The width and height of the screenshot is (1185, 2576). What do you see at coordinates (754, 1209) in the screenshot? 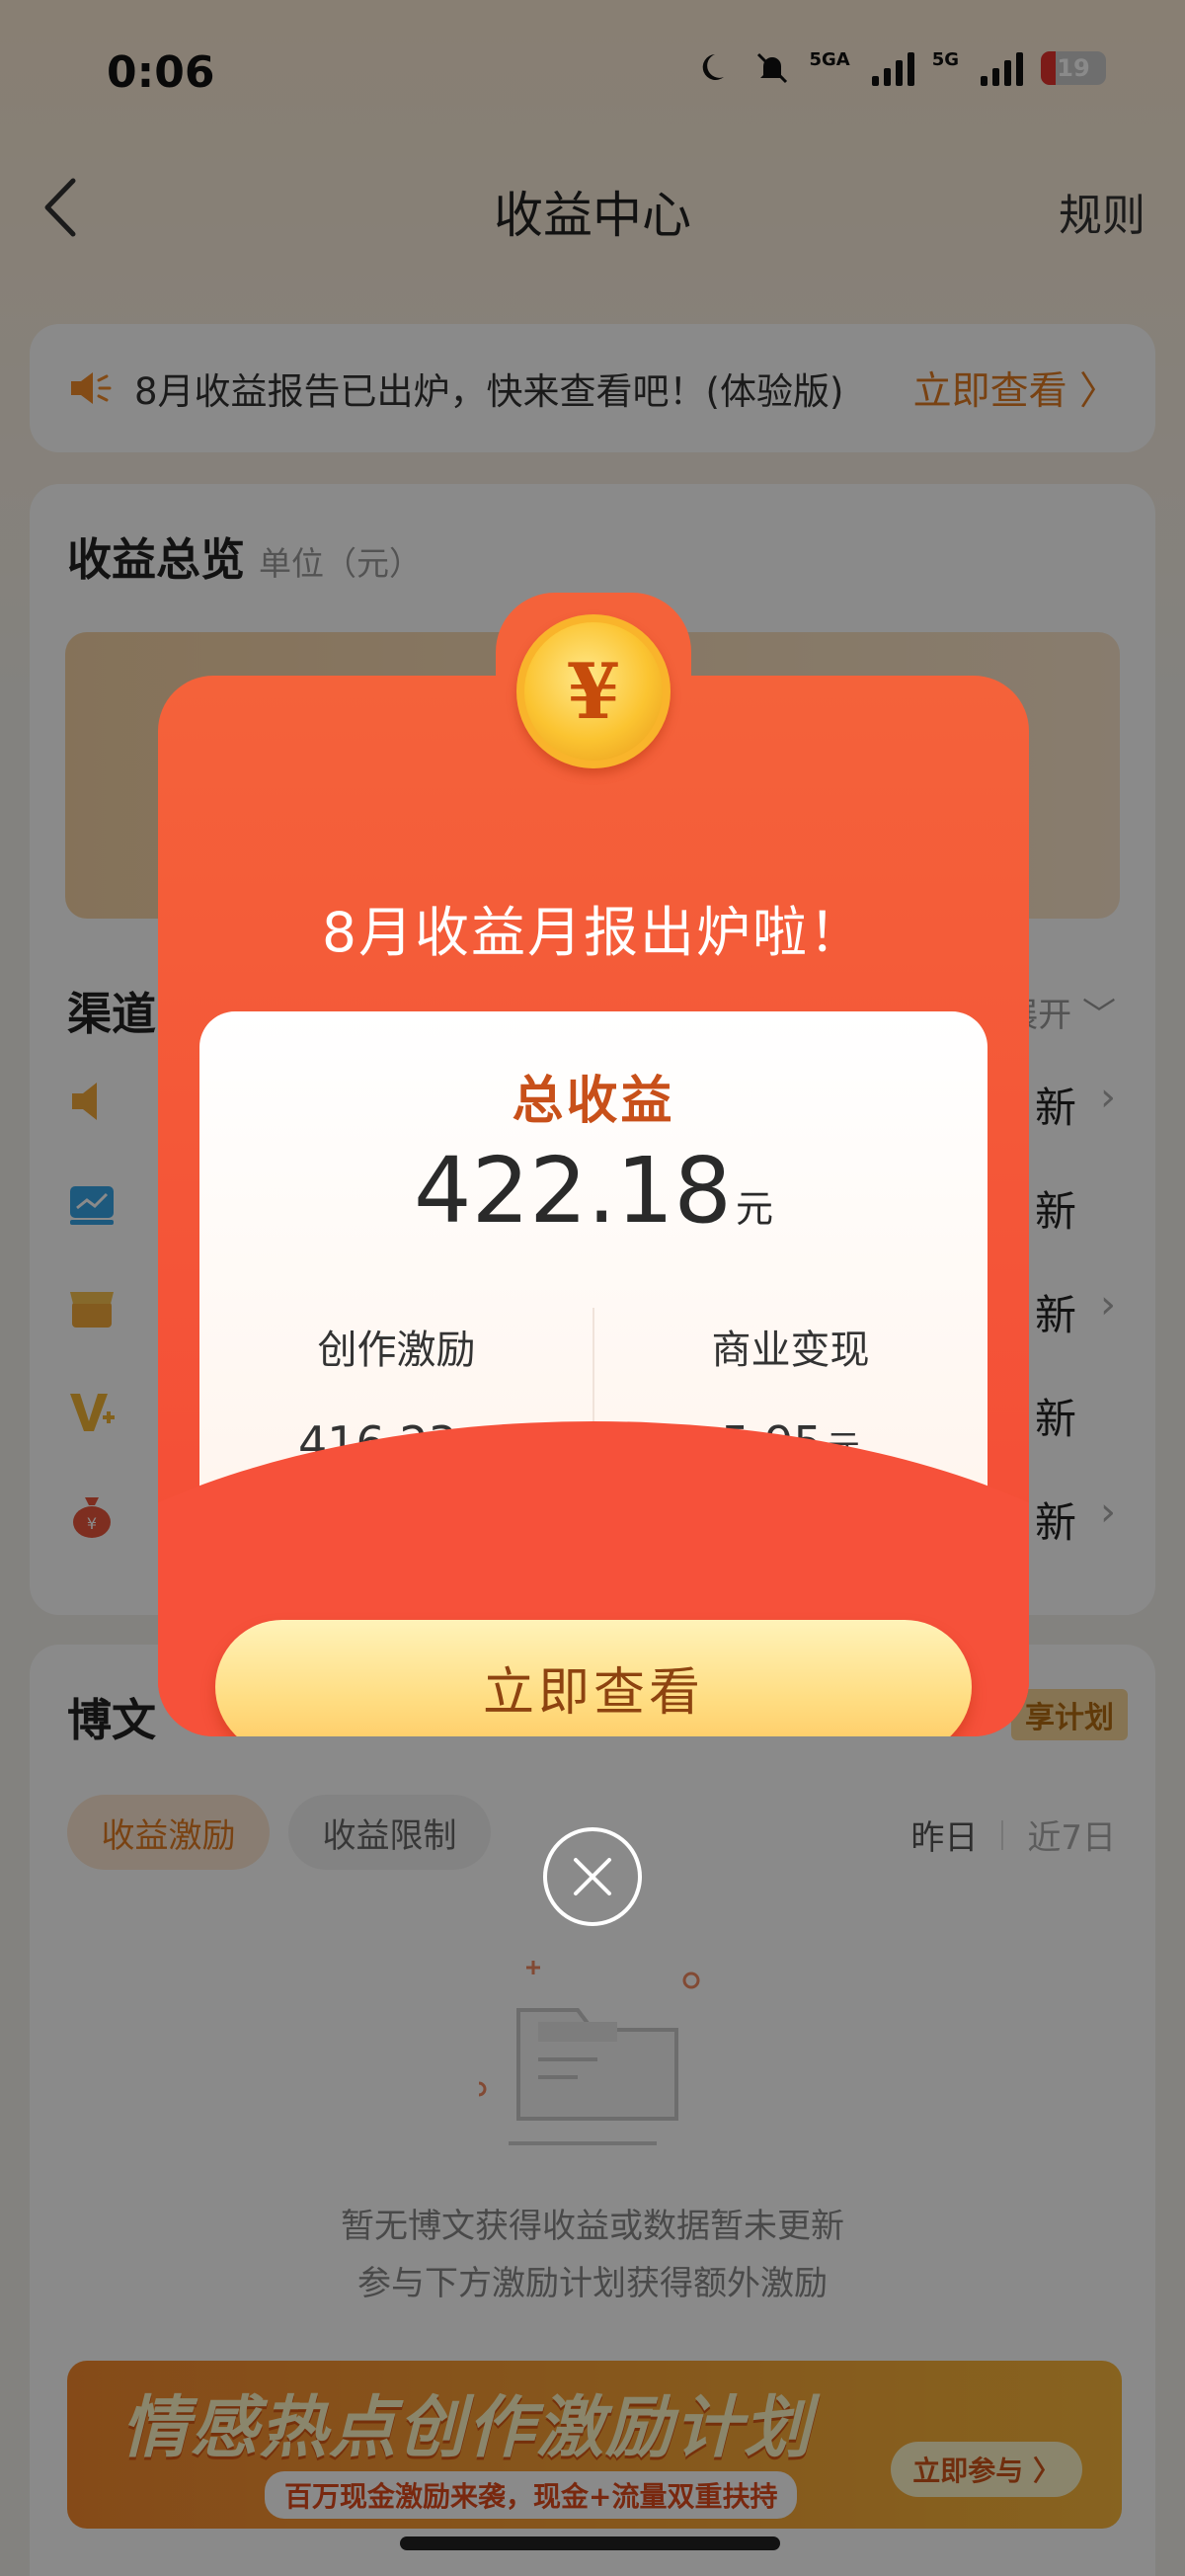
I see `total-earnings-unit: 元` at bounding box center [754, 1209].